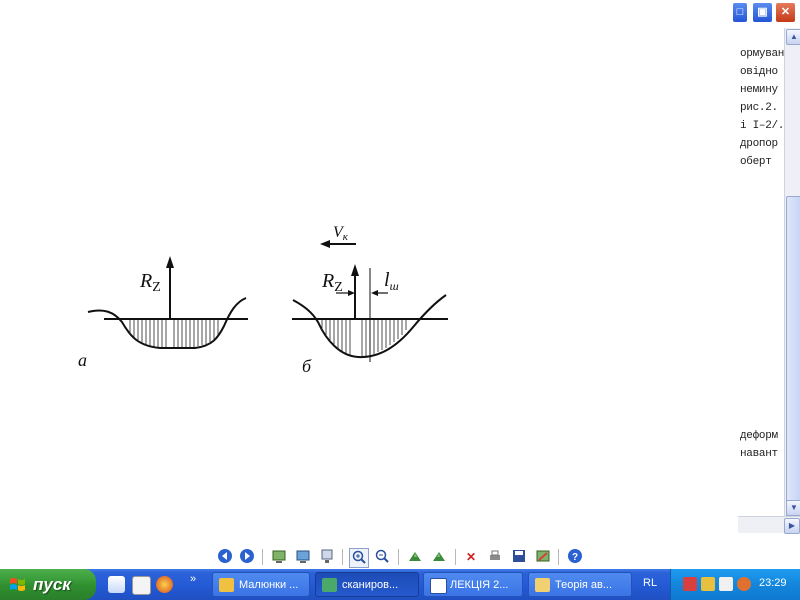 The height and width of the screenshot is (600, 800). What do you see at coordinates (439, 557) in the screenshot?
I see `rotate-counterclockwise-icon` at bounding box center [439, 557].